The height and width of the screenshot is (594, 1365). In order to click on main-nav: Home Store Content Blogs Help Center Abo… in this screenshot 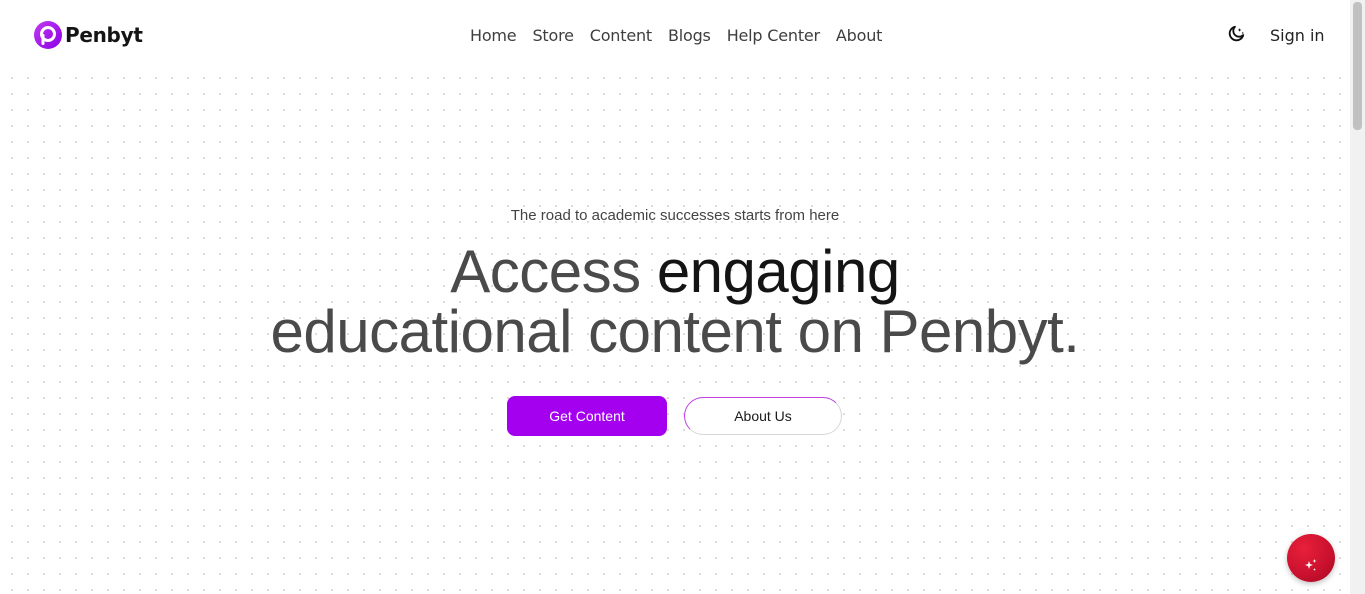, I will do `click(676, 36)`.